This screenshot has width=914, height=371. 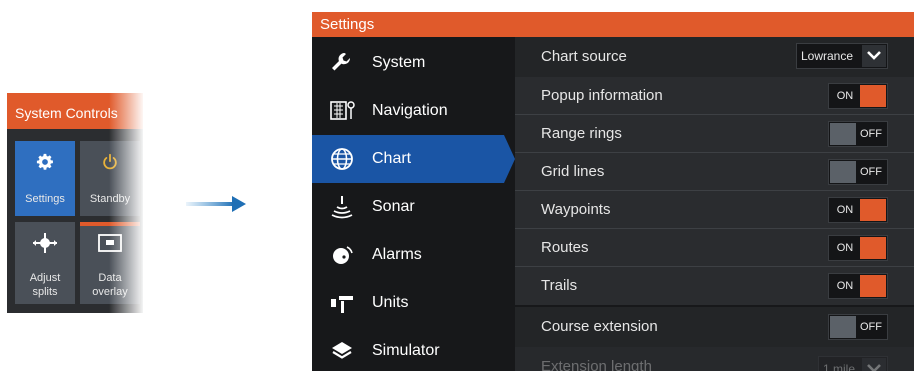 I want to click on grid-lines-label: Grid lines, so click(x=573, y=171).